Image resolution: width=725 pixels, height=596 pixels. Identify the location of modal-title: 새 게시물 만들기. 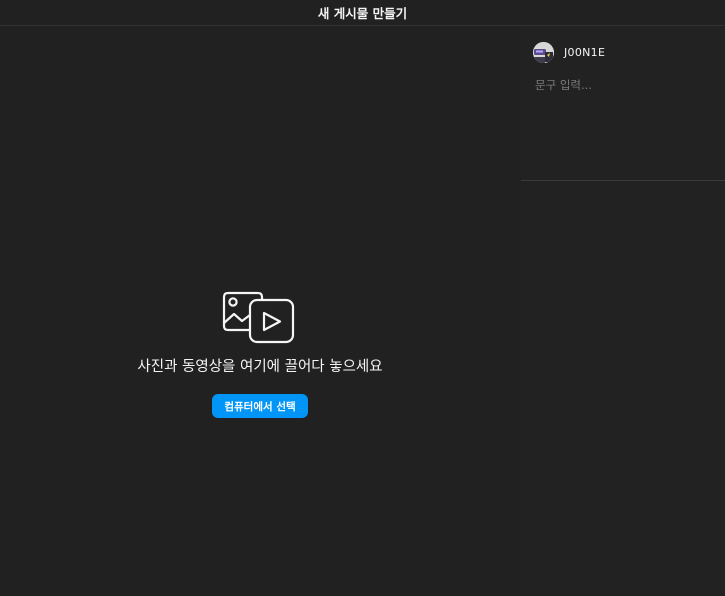
(362, 13).